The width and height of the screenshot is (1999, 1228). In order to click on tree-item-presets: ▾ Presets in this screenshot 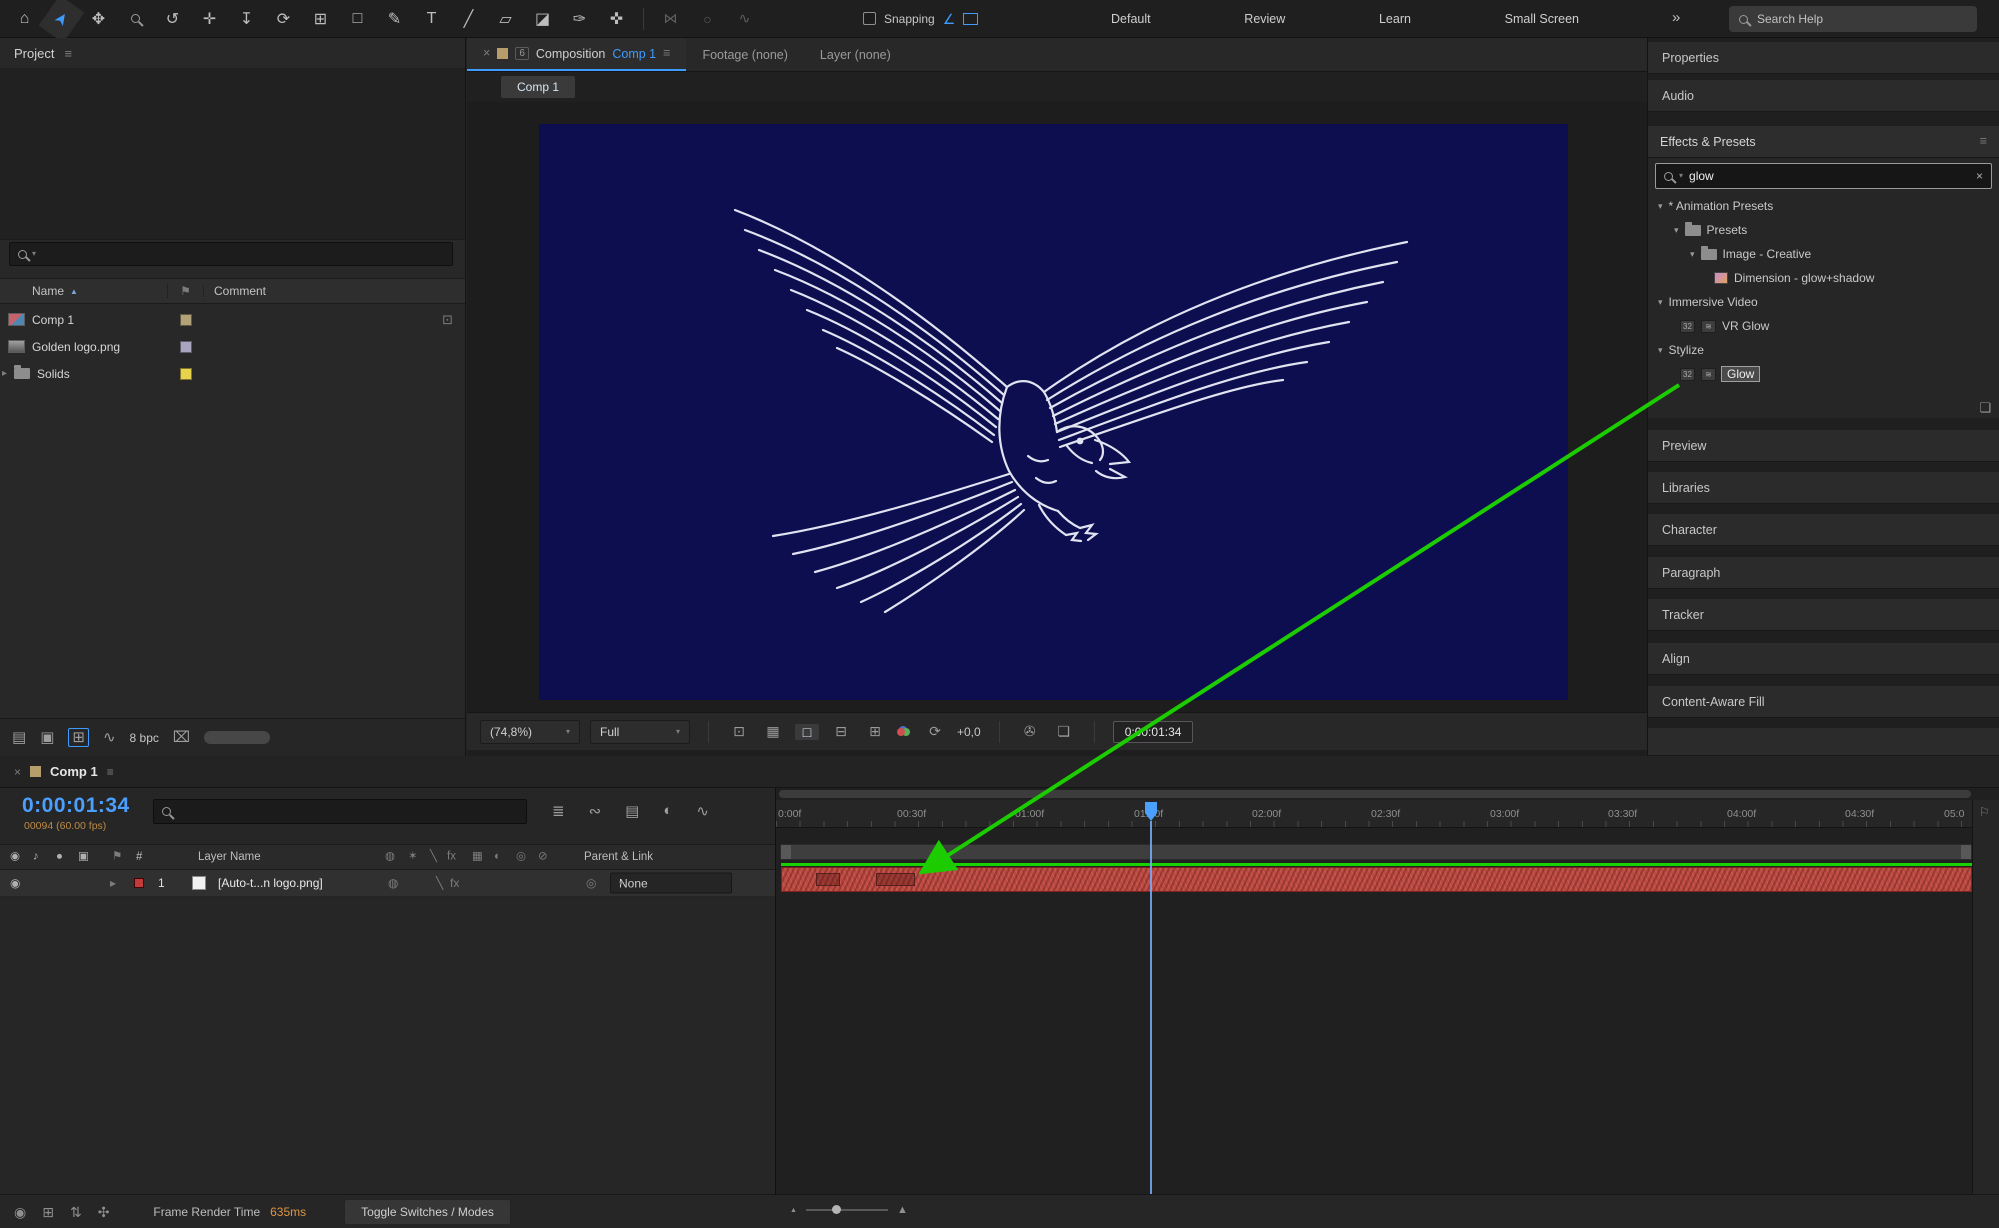, I will do `click(1823, 230)`.